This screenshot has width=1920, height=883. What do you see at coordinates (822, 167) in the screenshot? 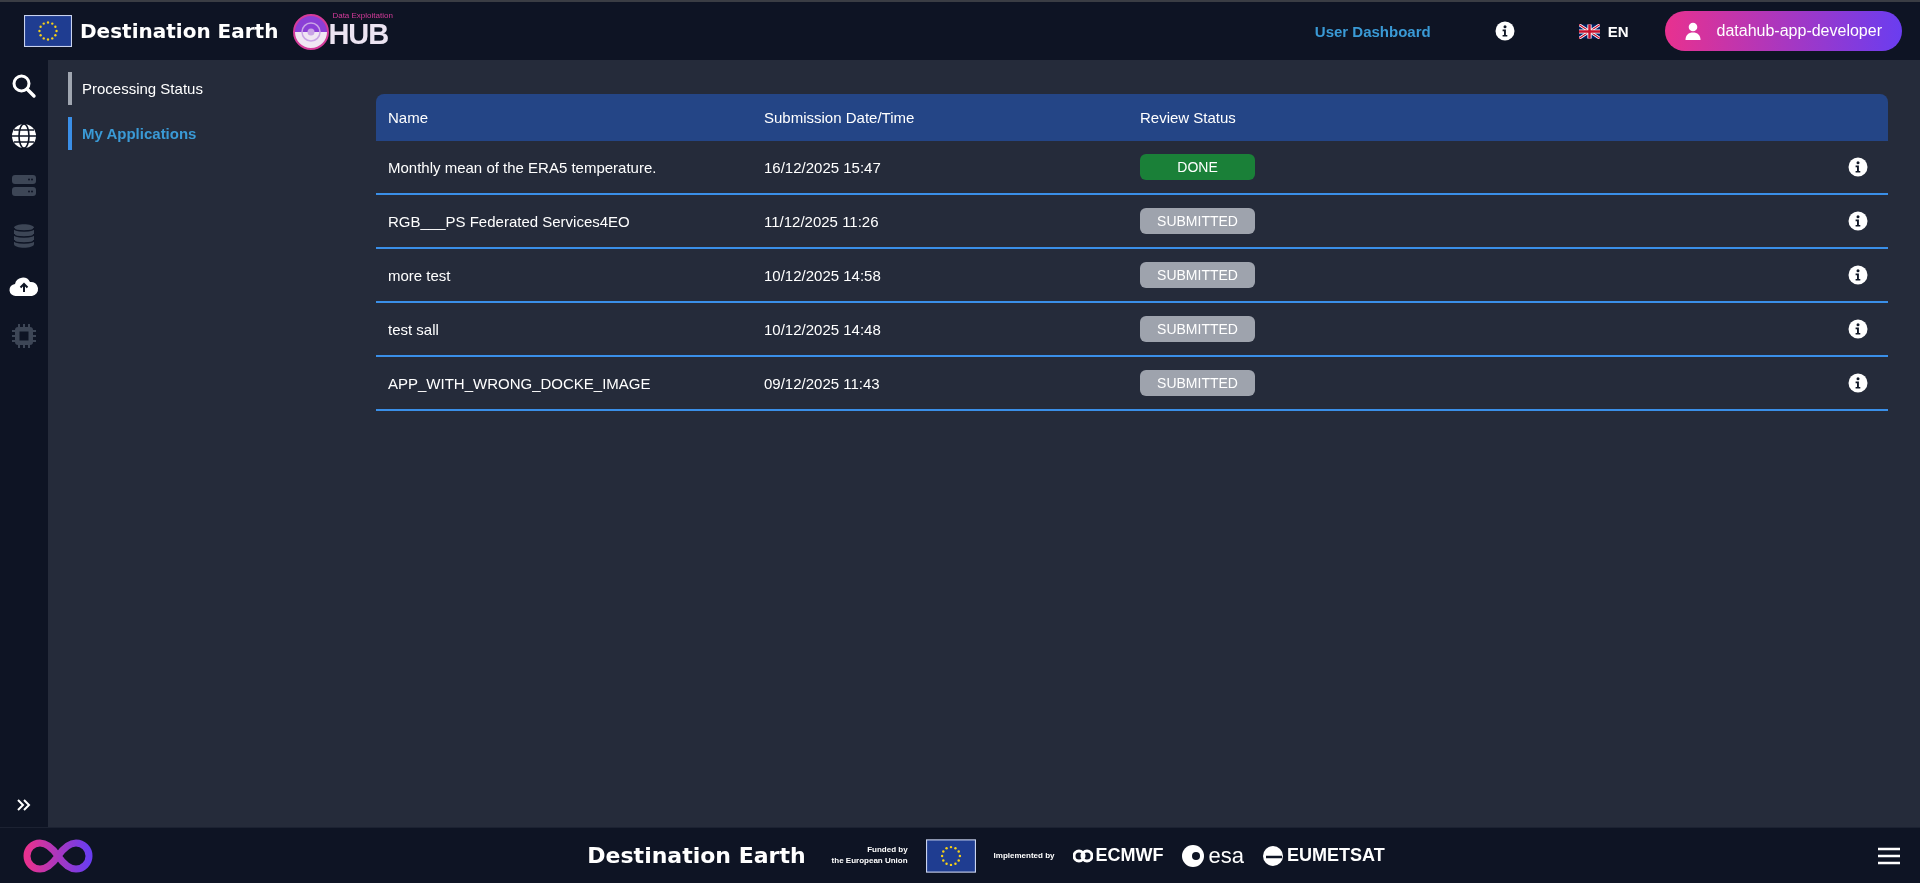
I see `table-cell-text: 16/12/2025 15:47` at bounding box center [822, 167].